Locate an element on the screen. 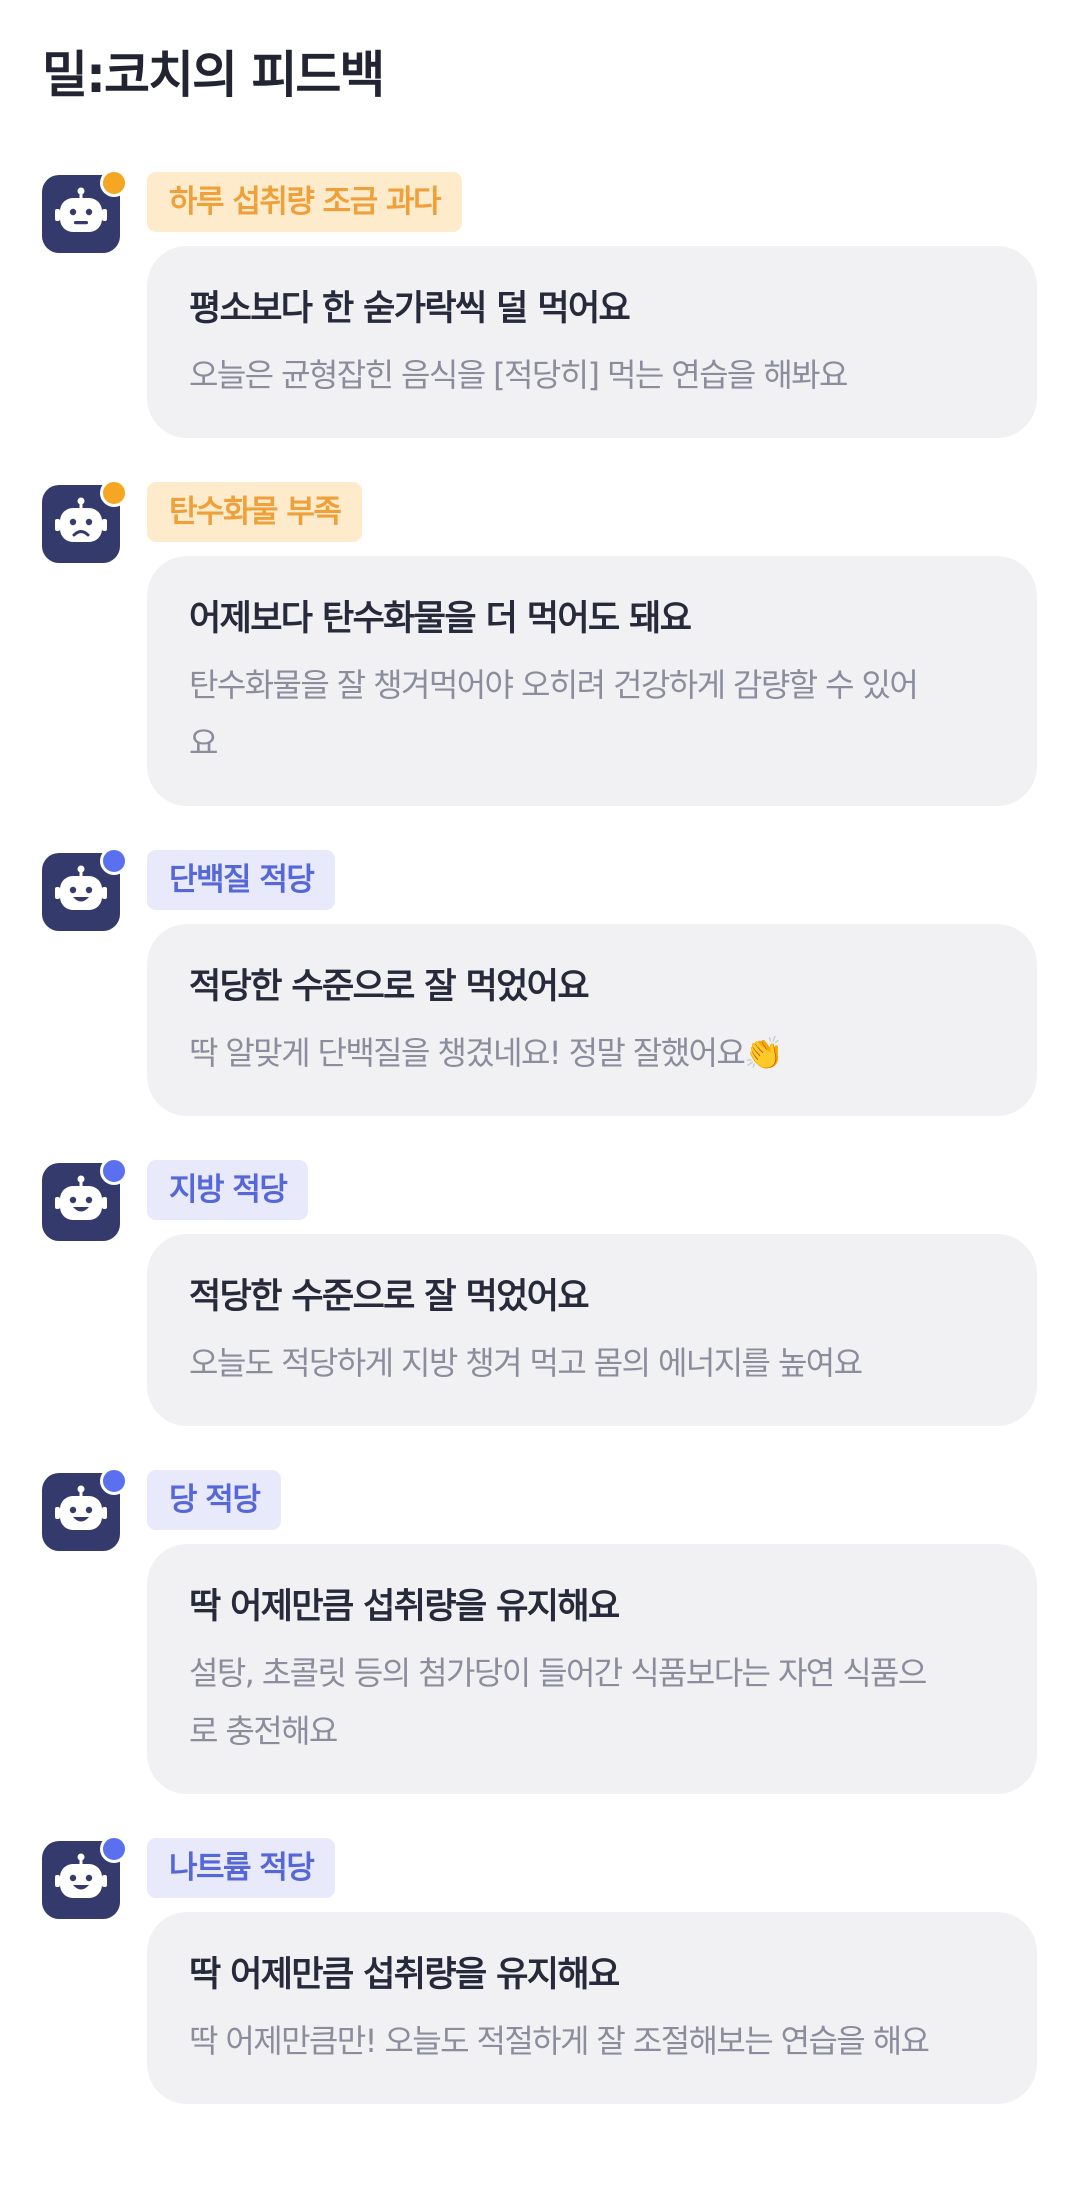  status-tag: 단백질 적당 is located at coordinates (241, 880).